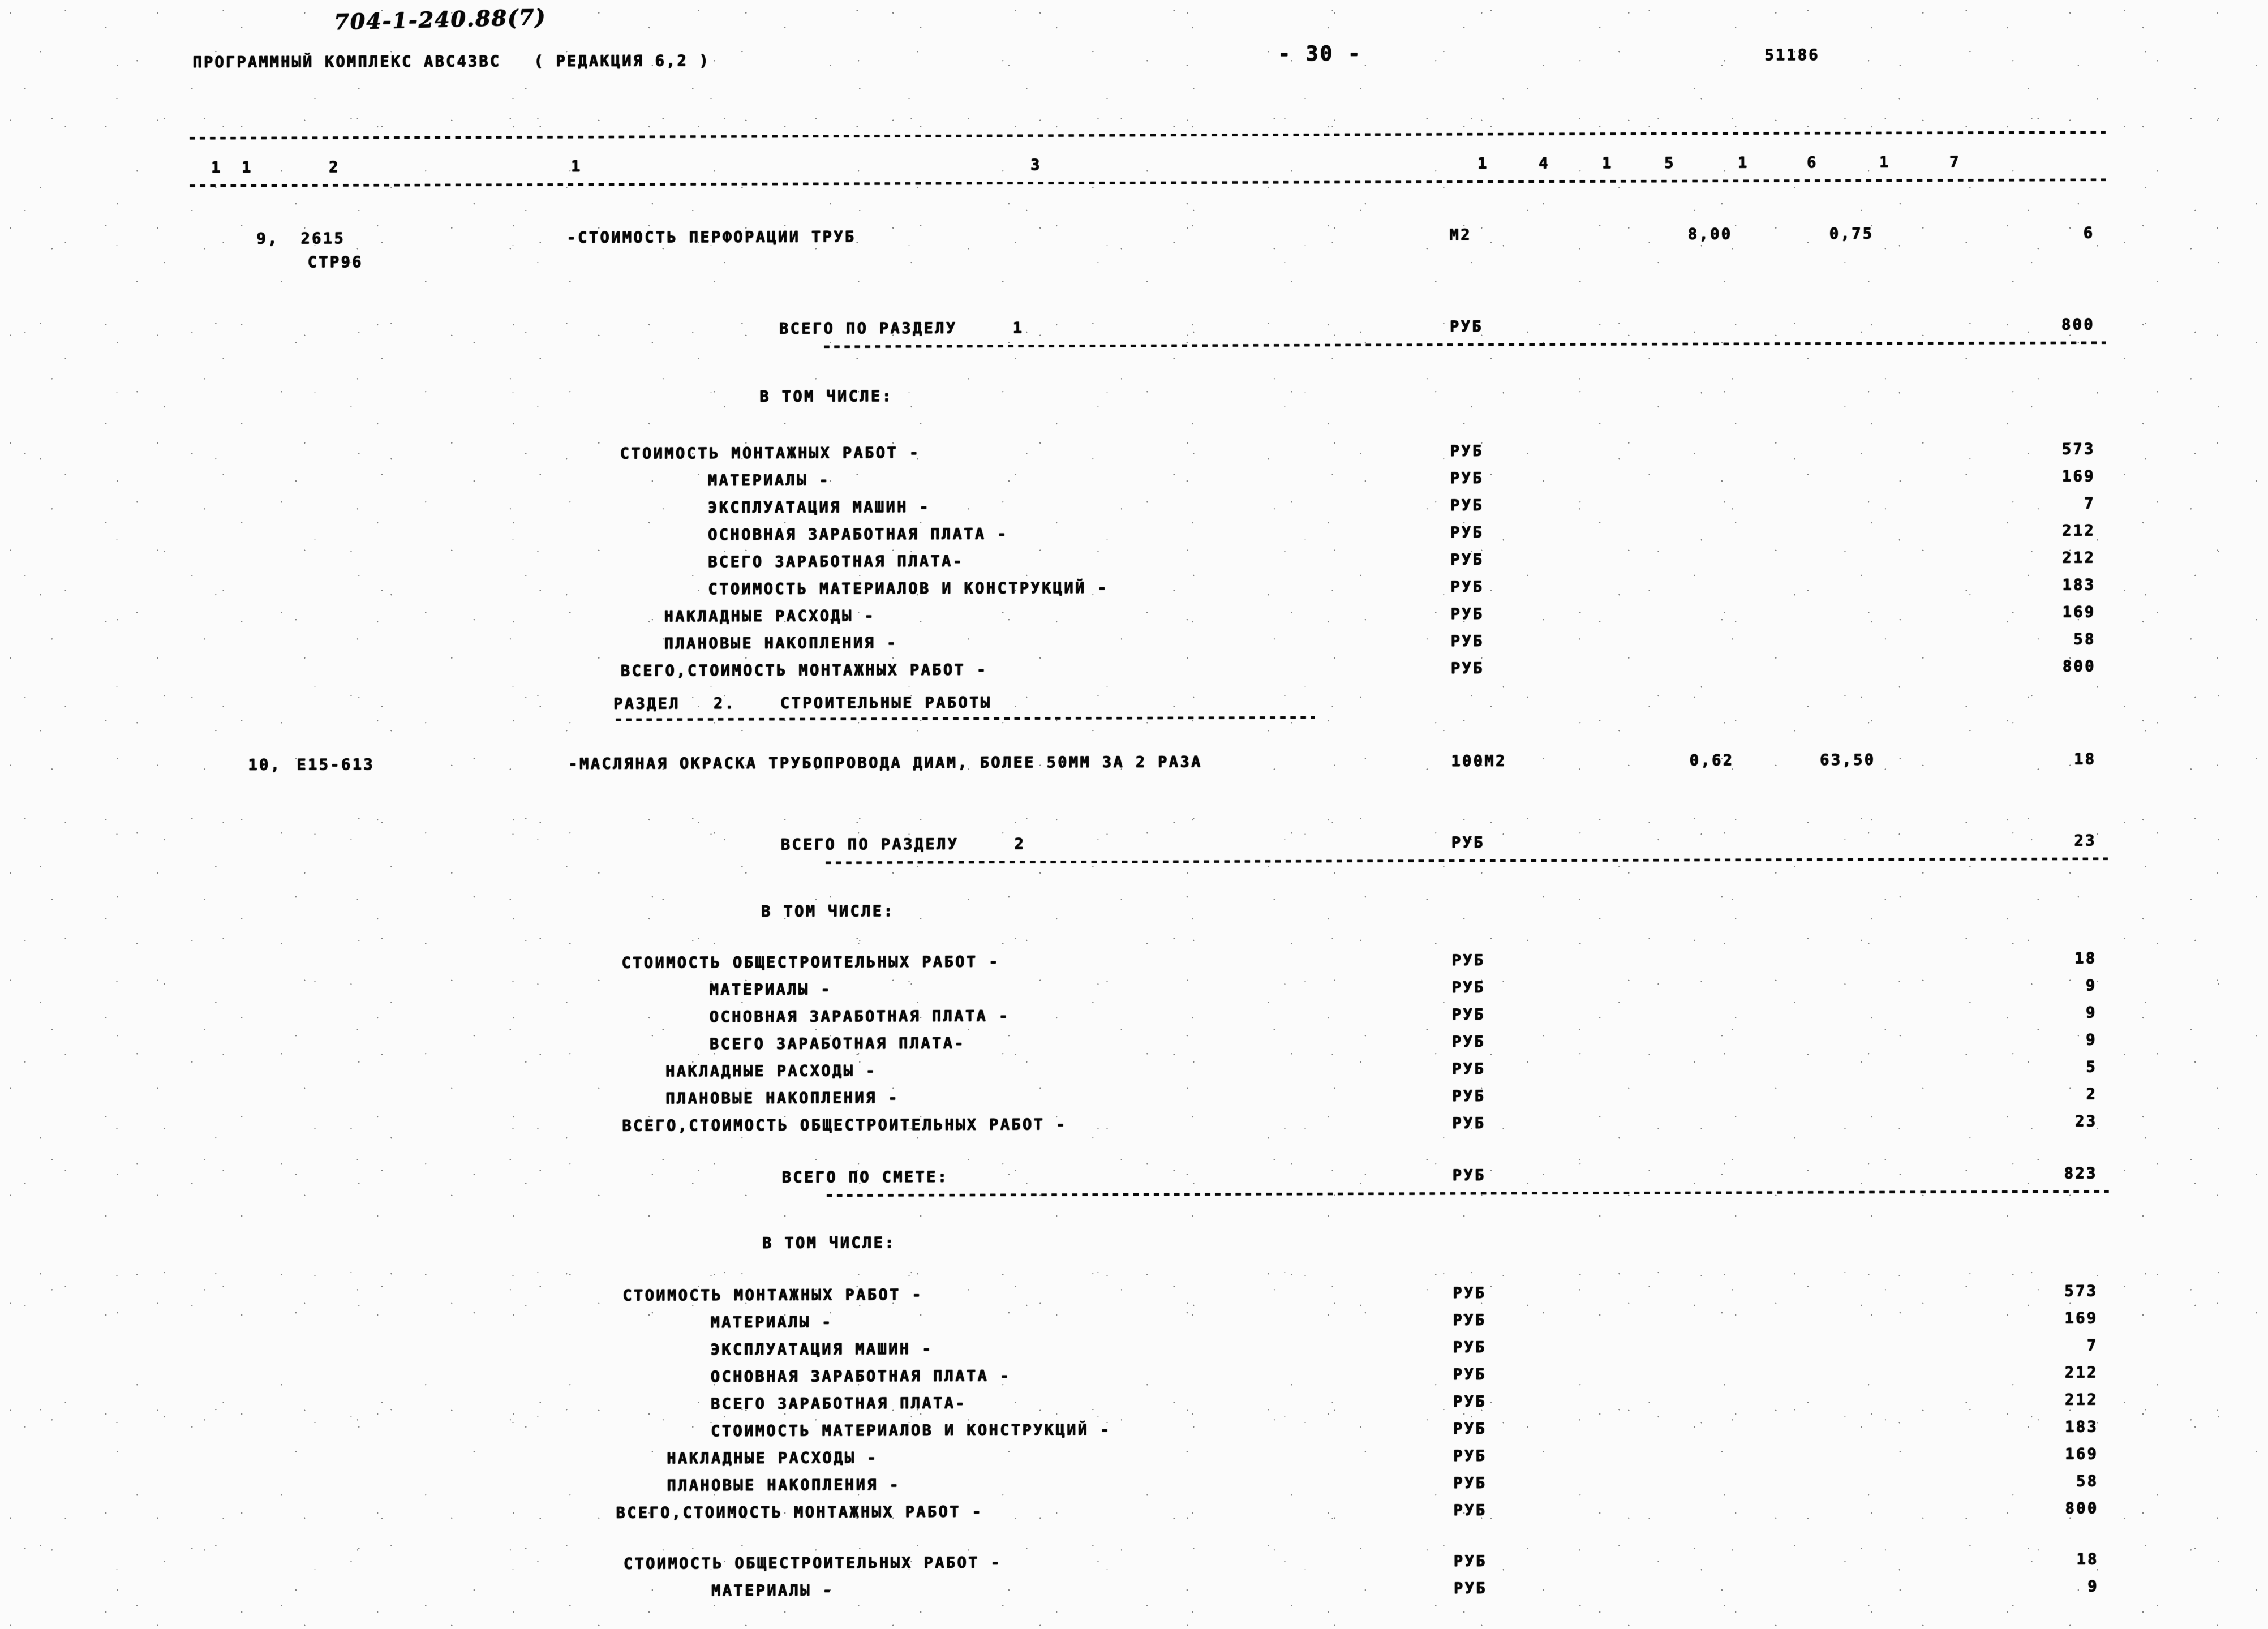  What do you see at coordinates (1320, 54) in the screenshot?
I see `page-number: - 30 -` at bounding box center [1320, 54].